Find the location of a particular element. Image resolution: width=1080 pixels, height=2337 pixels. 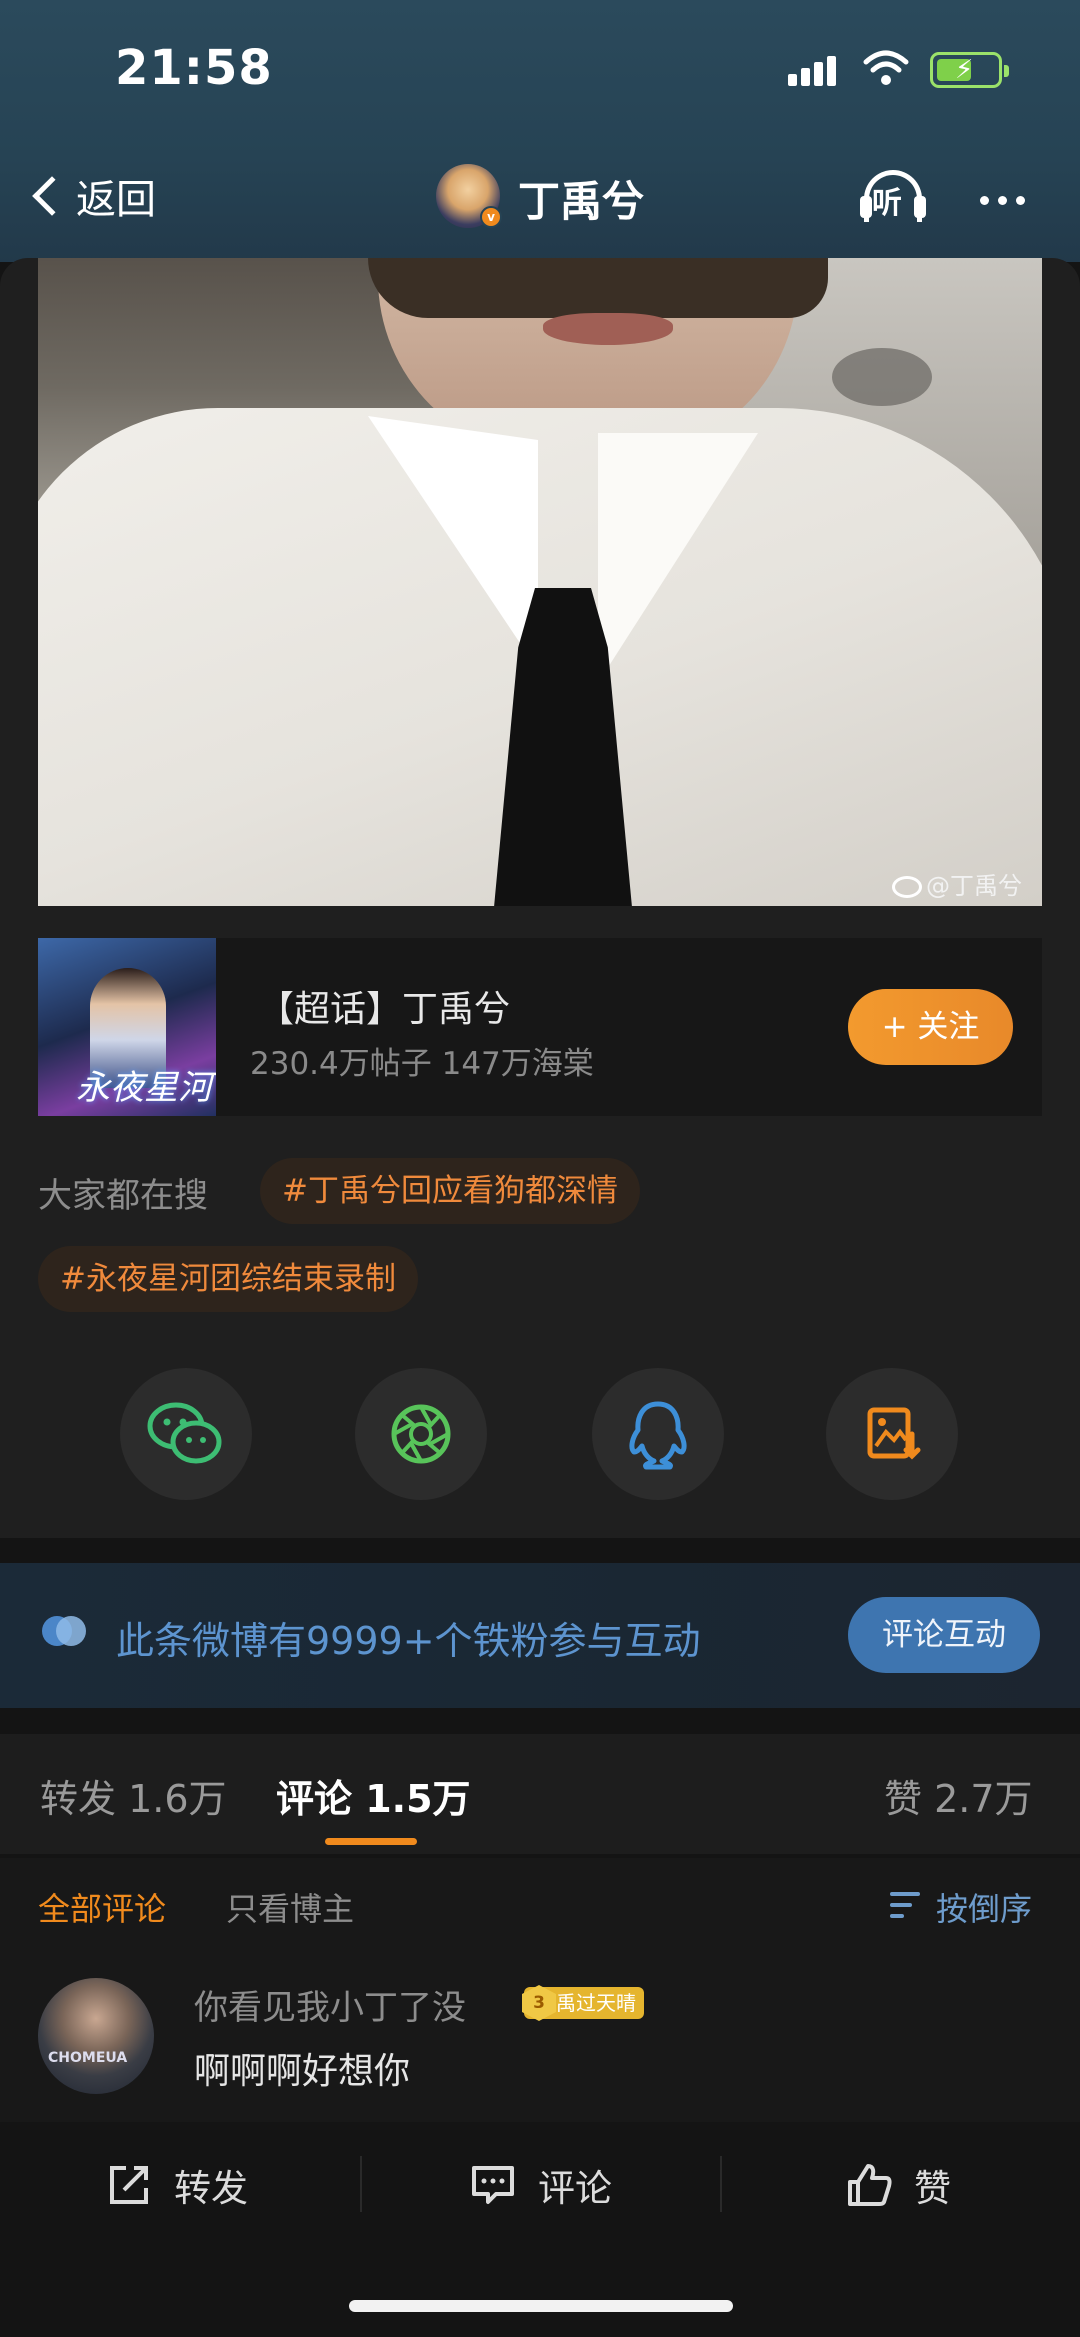

share-qq-button is located at coordinates (658, 1434).